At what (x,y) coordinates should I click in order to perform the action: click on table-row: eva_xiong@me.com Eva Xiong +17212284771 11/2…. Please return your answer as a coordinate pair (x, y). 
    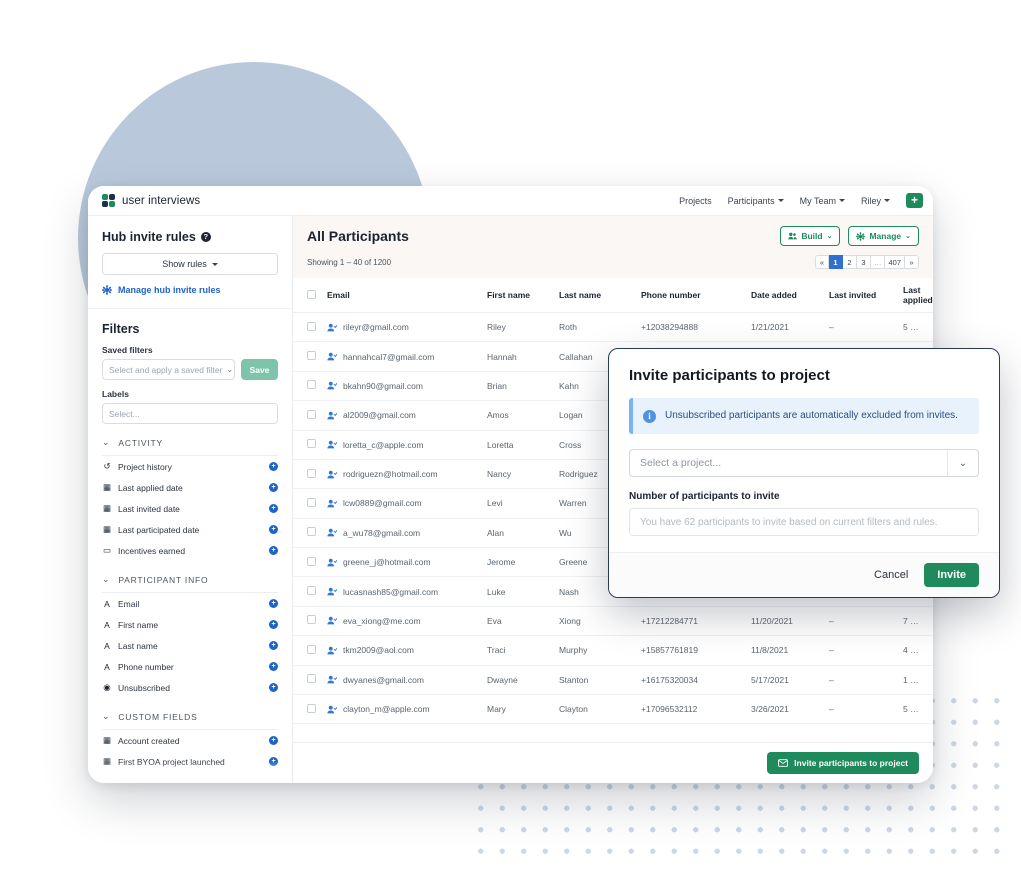
    Looking at the image, I should click on (613, 621).